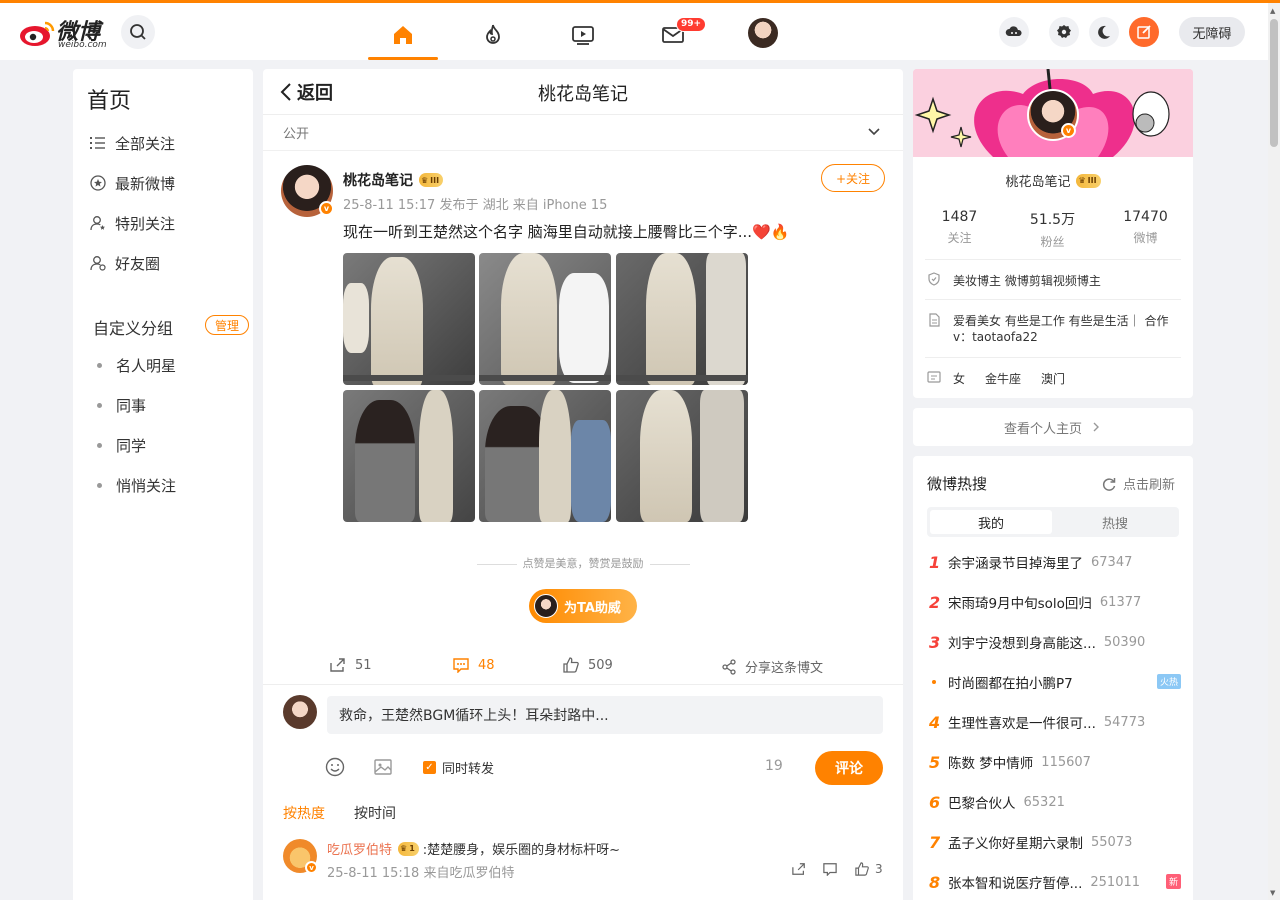 This screenshot has height=900, width=1280. Describe the element at coordinates (772, 666) in the screenshot. I see `share-button: 分享这条博文` at that location.